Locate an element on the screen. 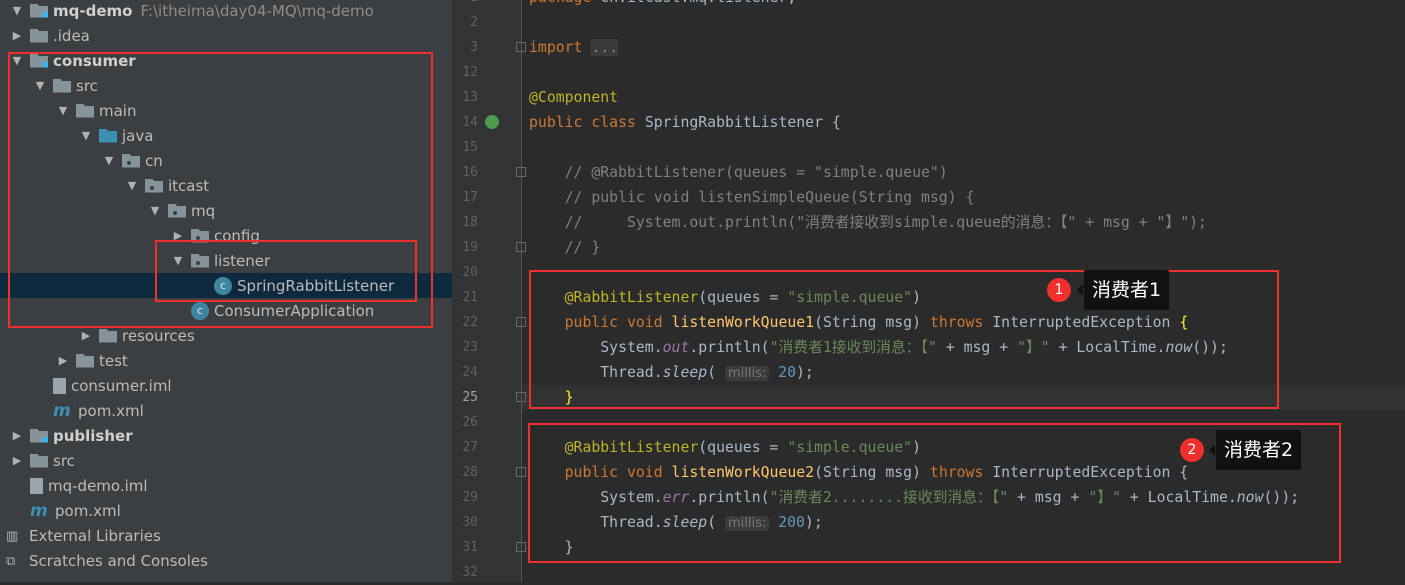 The width and height of the screenshot is (1405, 585). code-token: // } is located at coordinates (565, 247).